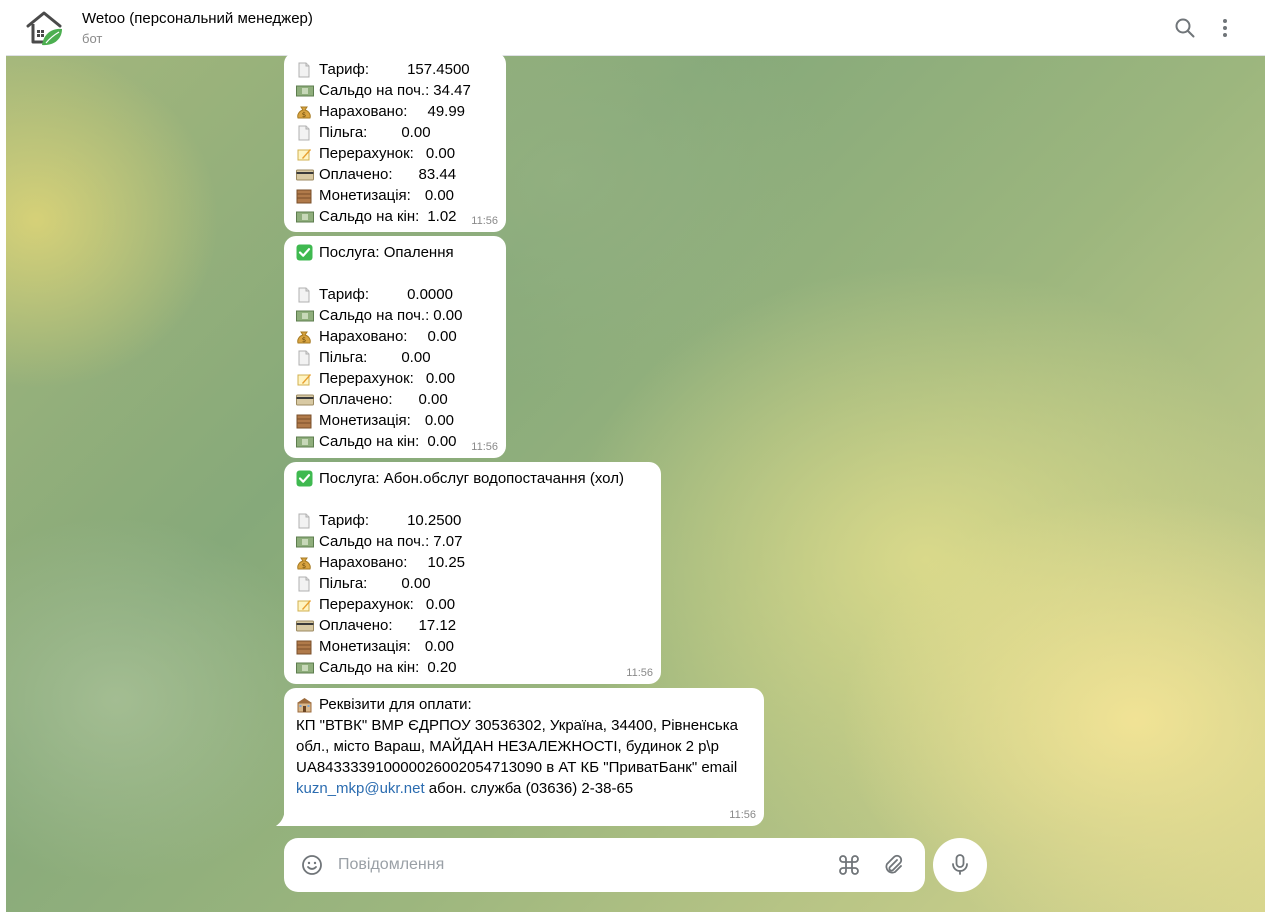 This screenshot has width=1271, height=912. I want to click on line-start-balance: Сальдо на поч.: 34.47, so click(396, 90).